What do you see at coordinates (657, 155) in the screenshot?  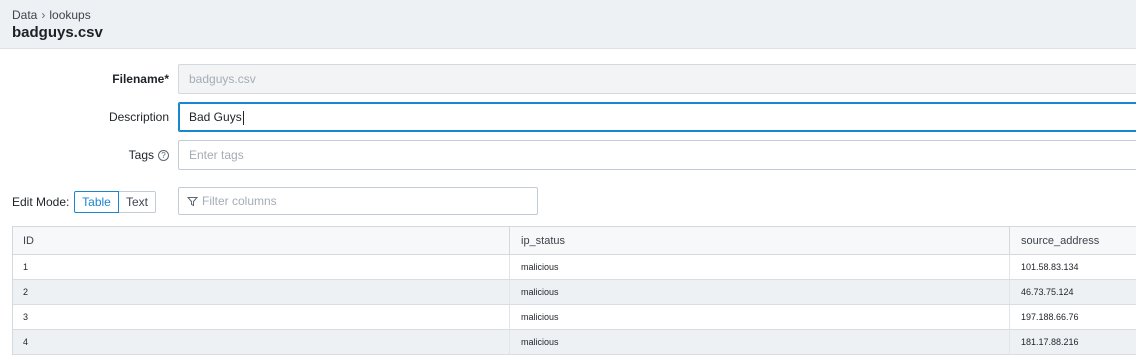 I see `tags-field: Enter tags` at bounding box center [657, 155].